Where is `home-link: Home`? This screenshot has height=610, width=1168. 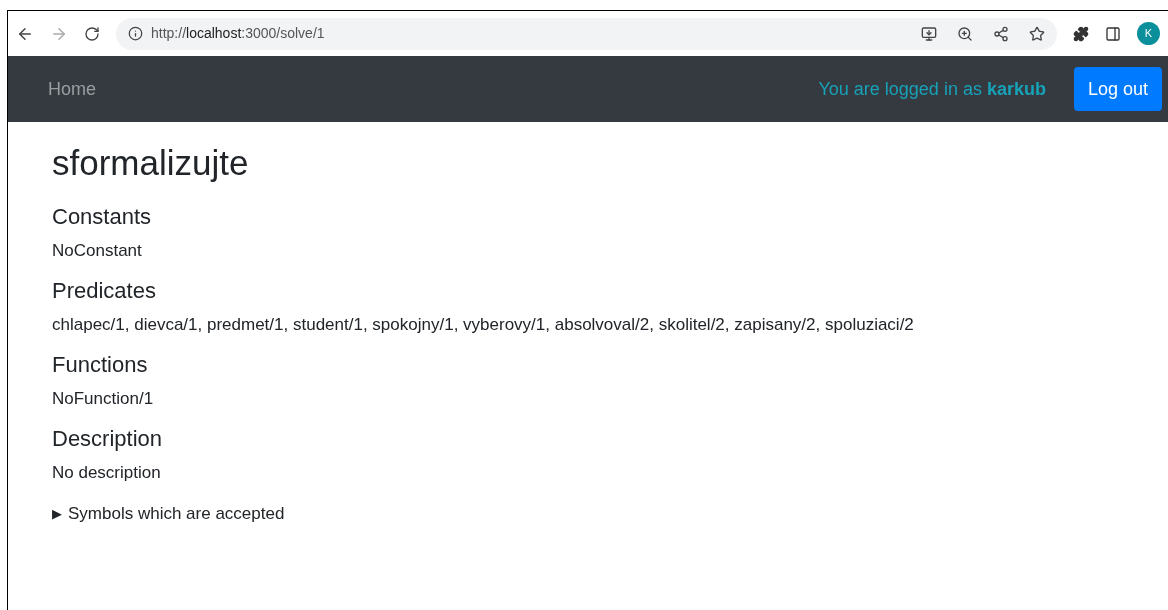 home-link: Home is located at coordinates (72, 89).